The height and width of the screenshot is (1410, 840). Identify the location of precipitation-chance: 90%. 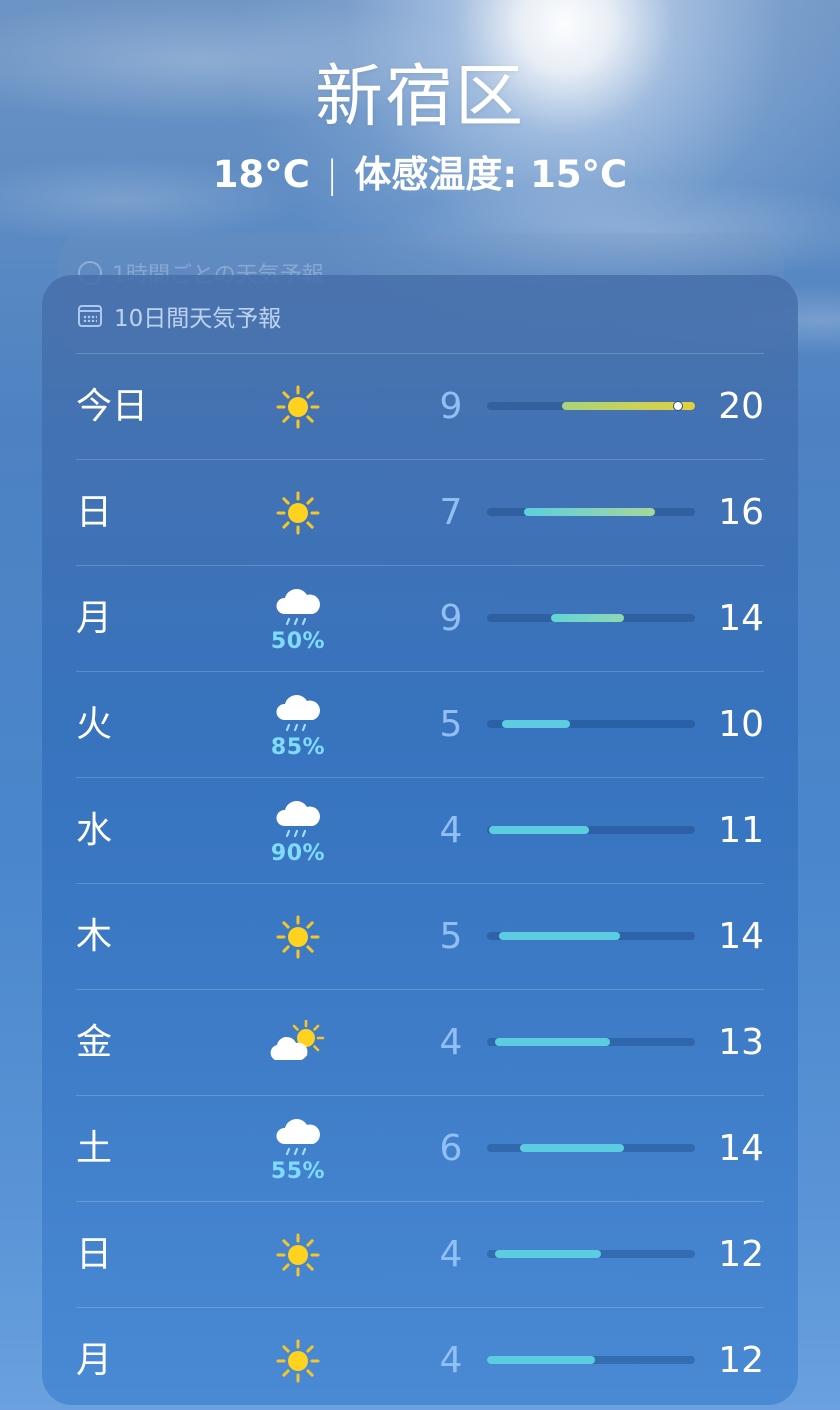
(298, 853).